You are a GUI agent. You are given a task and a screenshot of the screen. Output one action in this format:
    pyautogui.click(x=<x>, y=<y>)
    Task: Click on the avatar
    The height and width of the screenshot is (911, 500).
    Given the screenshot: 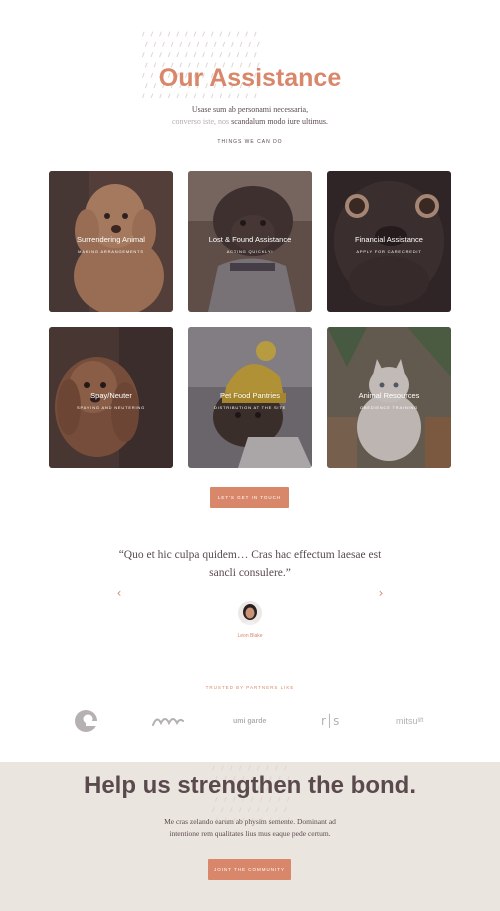 What is the action you would take?
    pyautogui.click(x=250, y=613)
    